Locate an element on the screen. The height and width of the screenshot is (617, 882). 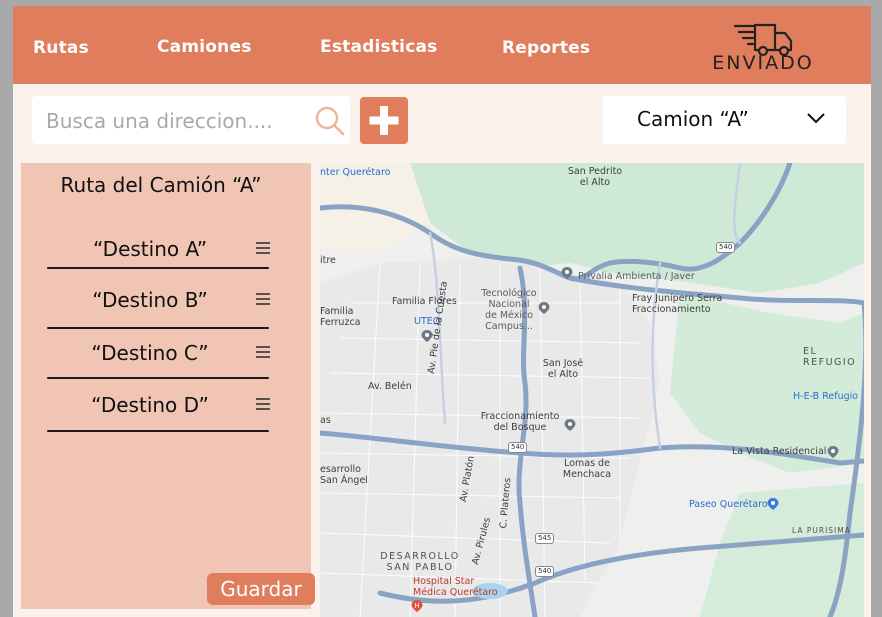
shopping-pin-icon is located at coordinates (773, 504).